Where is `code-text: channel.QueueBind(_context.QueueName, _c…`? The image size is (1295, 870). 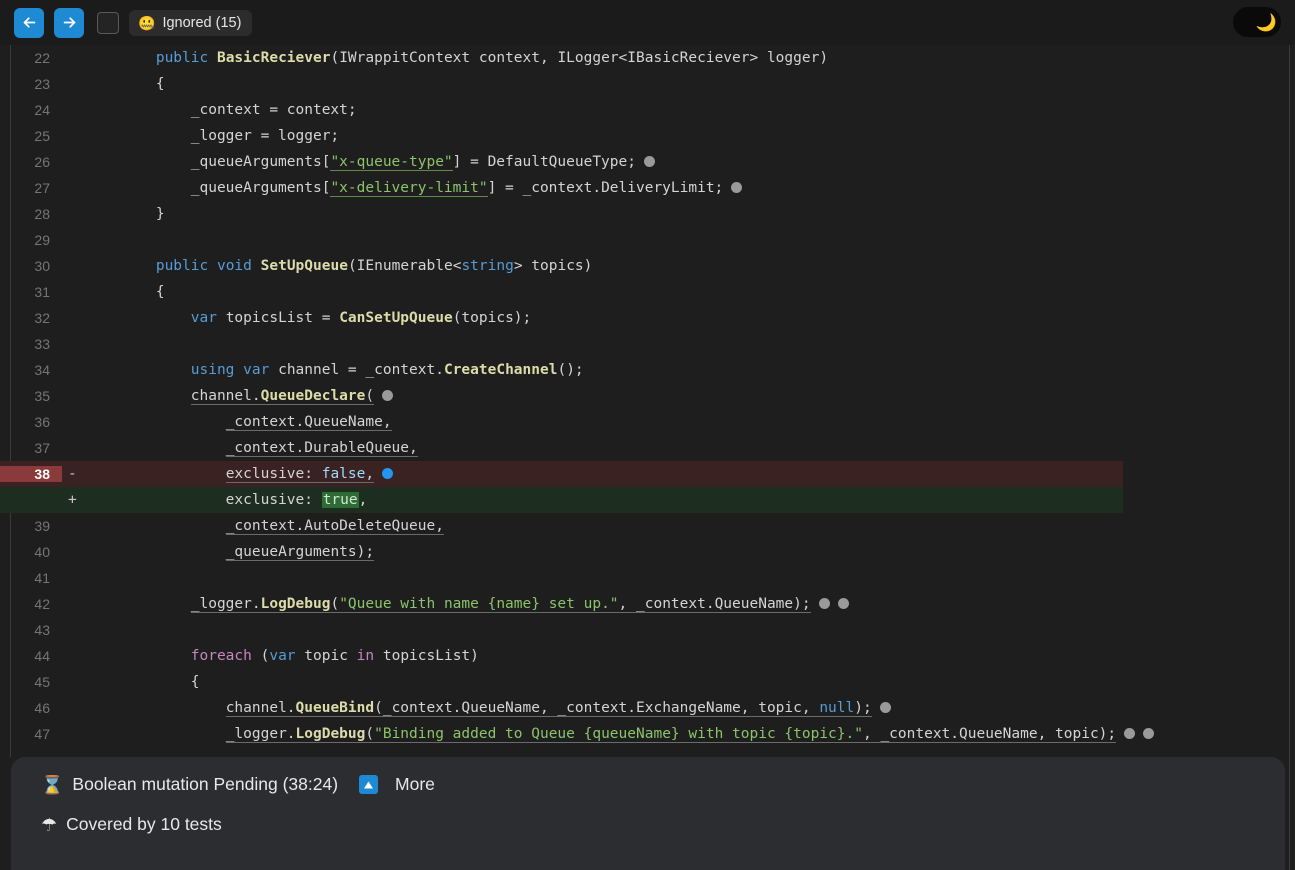 code-text: channel.QueueBind(_context.QueueName, _c… is located at coordinates (690, 708).